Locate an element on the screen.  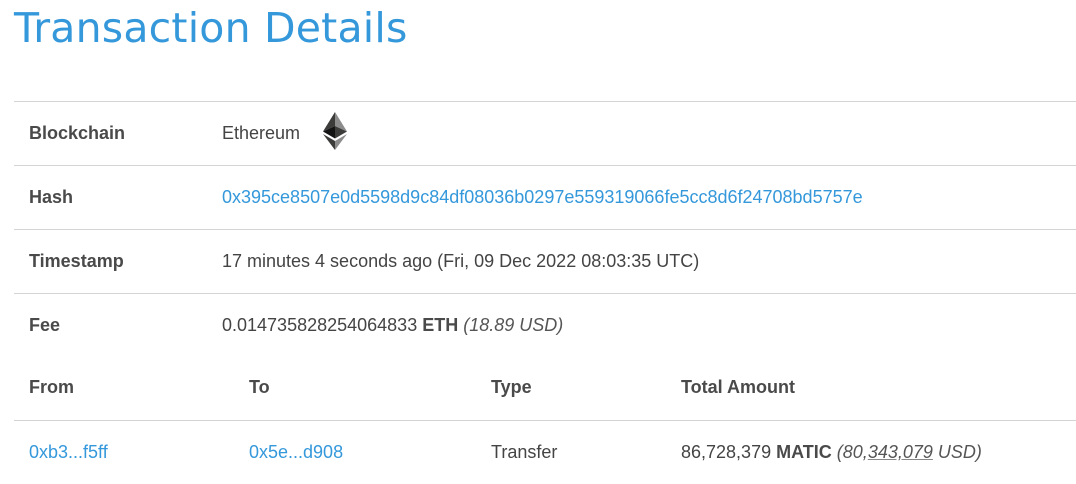
amount-usd: (80,343,079 USD) is located at coordinates (909, 452).